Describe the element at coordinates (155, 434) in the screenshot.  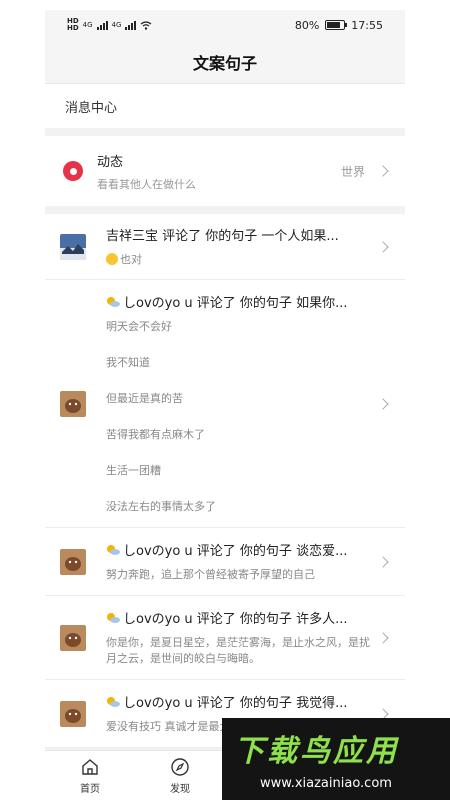
I see `message-line: 苦得我都有点麻木了` at that location.